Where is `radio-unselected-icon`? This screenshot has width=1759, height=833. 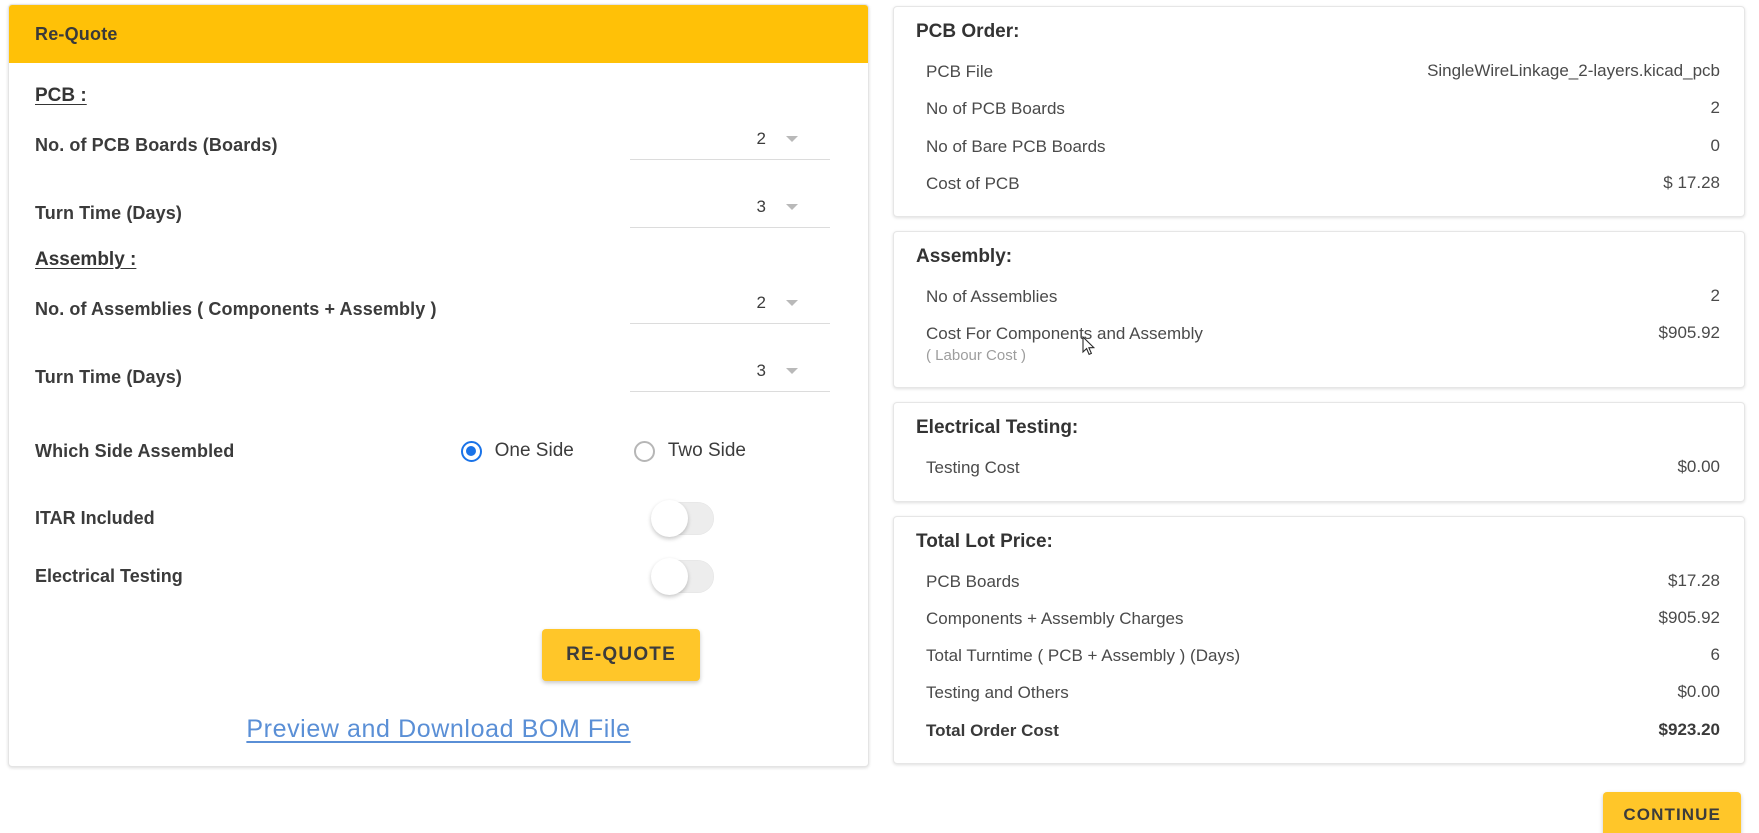 radio-unselected-icon is located at coordinates (644, 451).